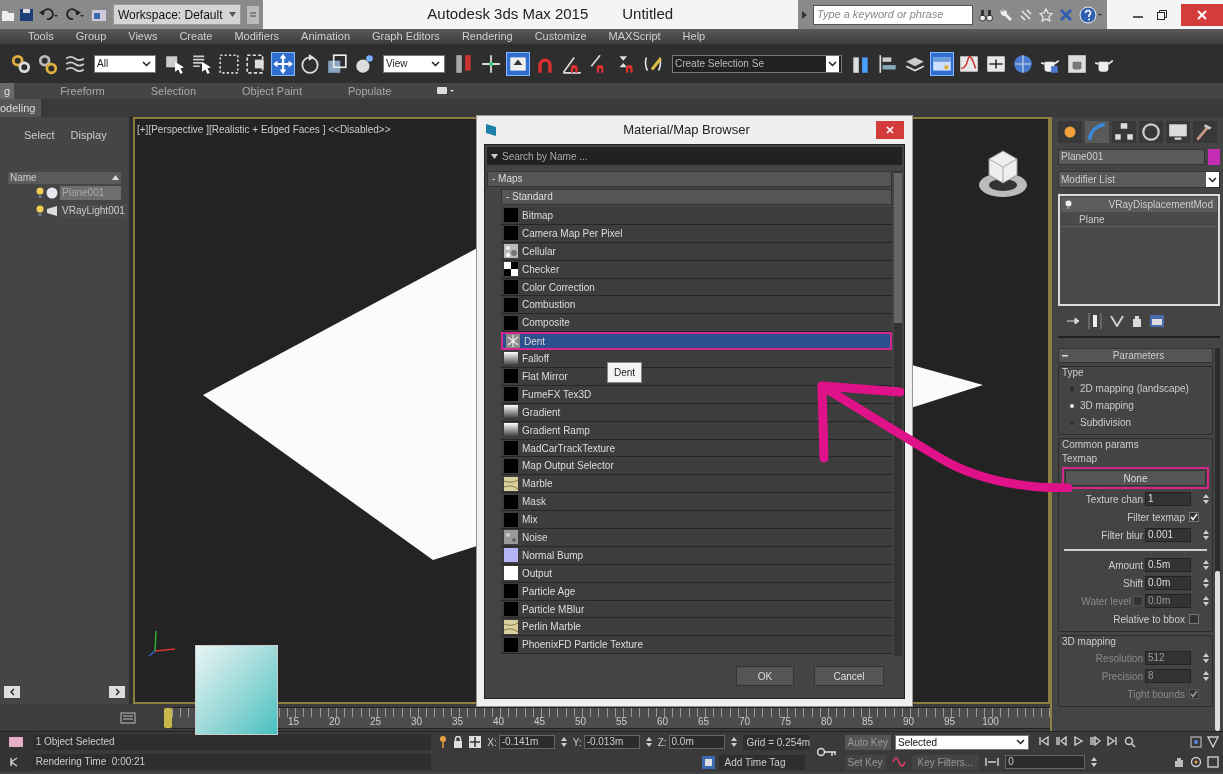 This screenshot has width=1223, height=774. Describe the element at coordinates (1045, 741) in the screenshot. I see `go-to-start-icon` at that location.